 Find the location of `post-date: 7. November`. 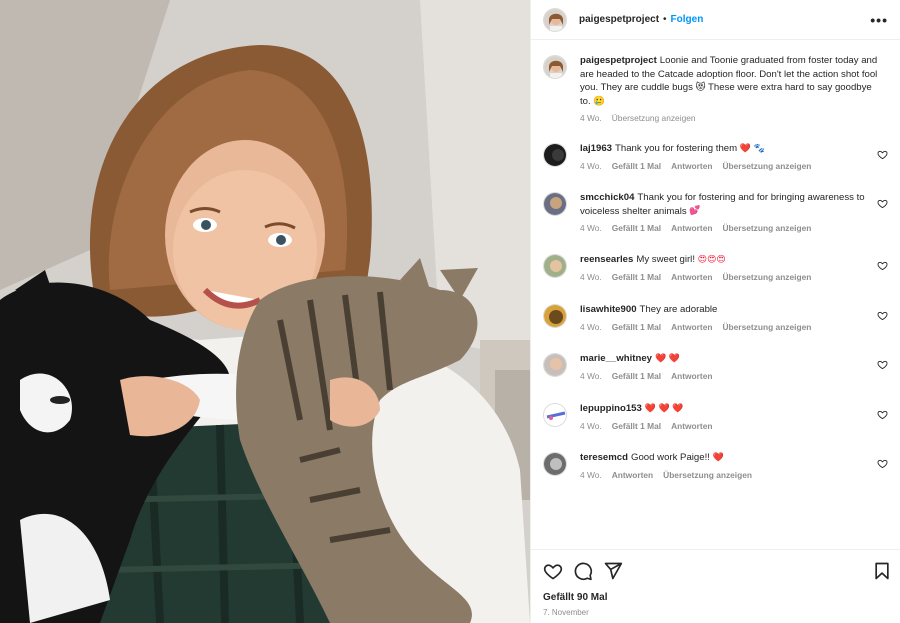

post-date: 7. November is located at coordinates (566, 612).